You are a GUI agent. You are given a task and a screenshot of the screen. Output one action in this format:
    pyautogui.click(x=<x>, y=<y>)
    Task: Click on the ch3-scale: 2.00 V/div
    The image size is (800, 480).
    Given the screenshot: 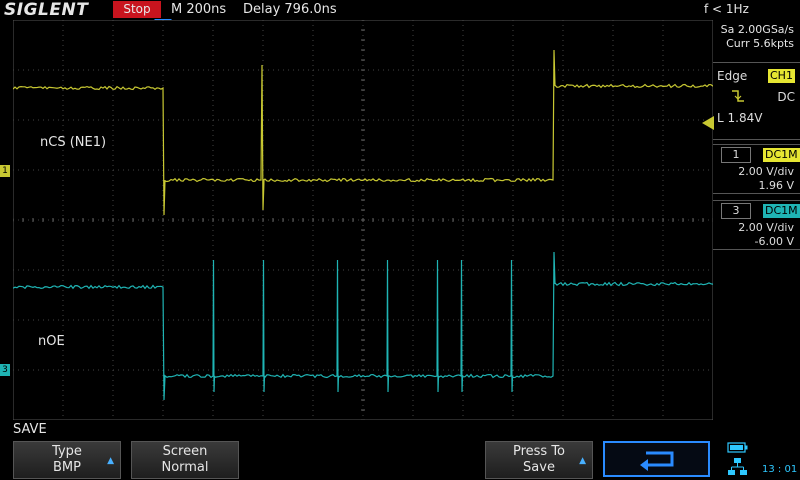 What is the action you would take?
    pyautogui.click(x=766, y=227)
    